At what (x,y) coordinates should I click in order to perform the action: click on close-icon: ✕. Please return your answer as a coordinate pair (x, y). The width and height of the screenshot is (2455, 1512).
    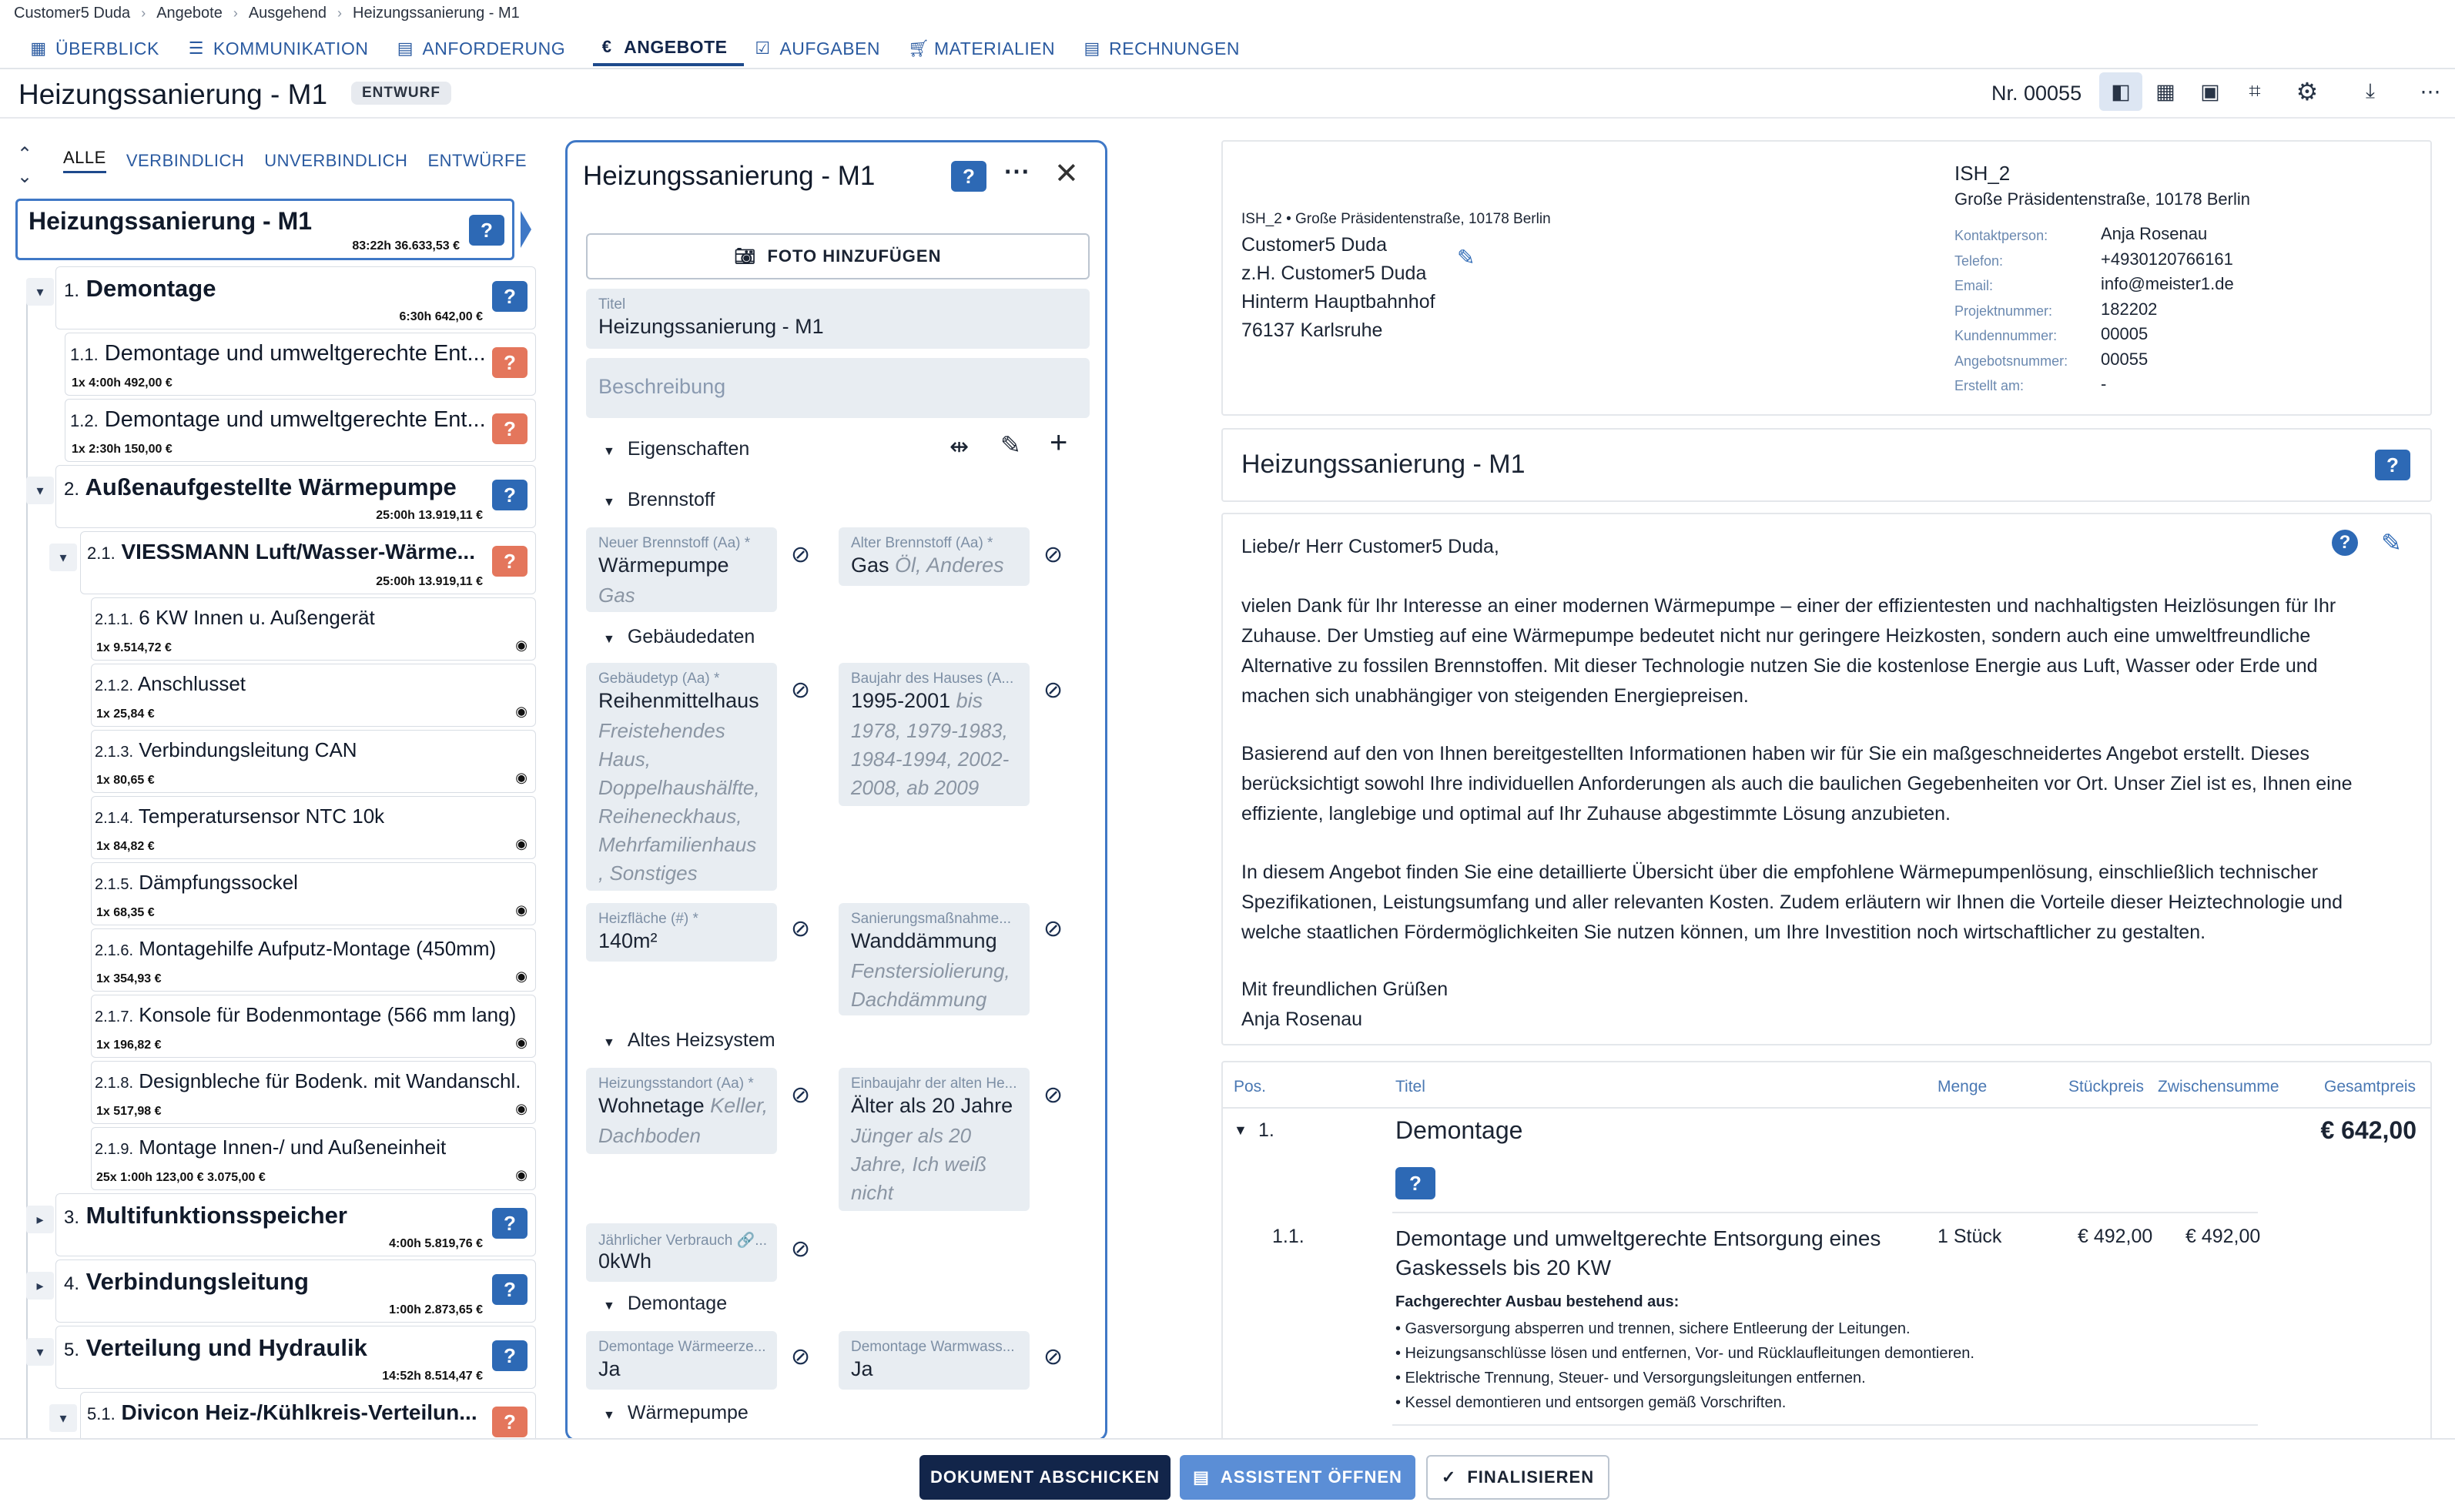
    Looking at the image, I should click on (1066, 173).